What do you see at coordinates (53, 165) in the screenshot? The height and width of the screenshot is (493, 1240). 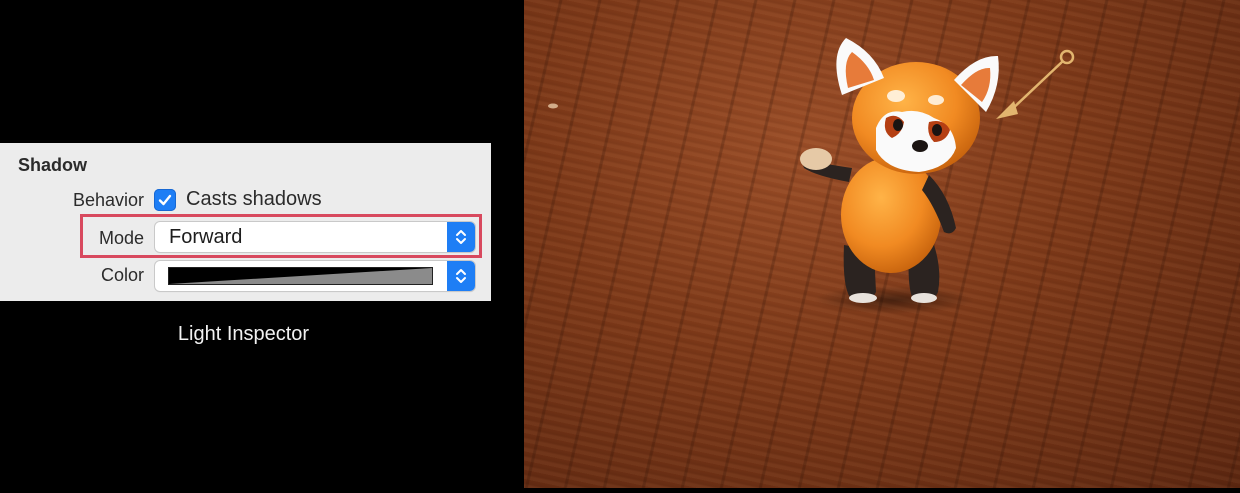 I see `shadow-section-title: Shadow` at bounding box center [53, 165].